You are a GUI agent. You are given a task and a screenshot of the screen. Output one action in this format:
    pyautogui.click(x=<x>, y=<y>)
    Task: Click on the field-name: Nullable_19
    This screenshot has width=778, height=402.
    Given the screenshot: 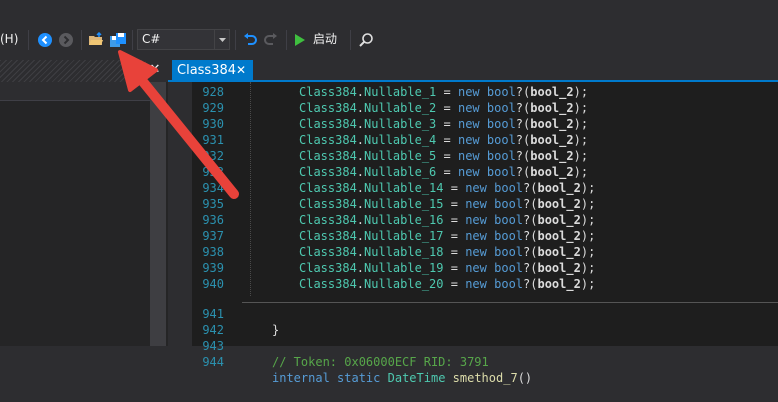 What is the action you would take?
    pyautogui.click(x=404, y=268)
    